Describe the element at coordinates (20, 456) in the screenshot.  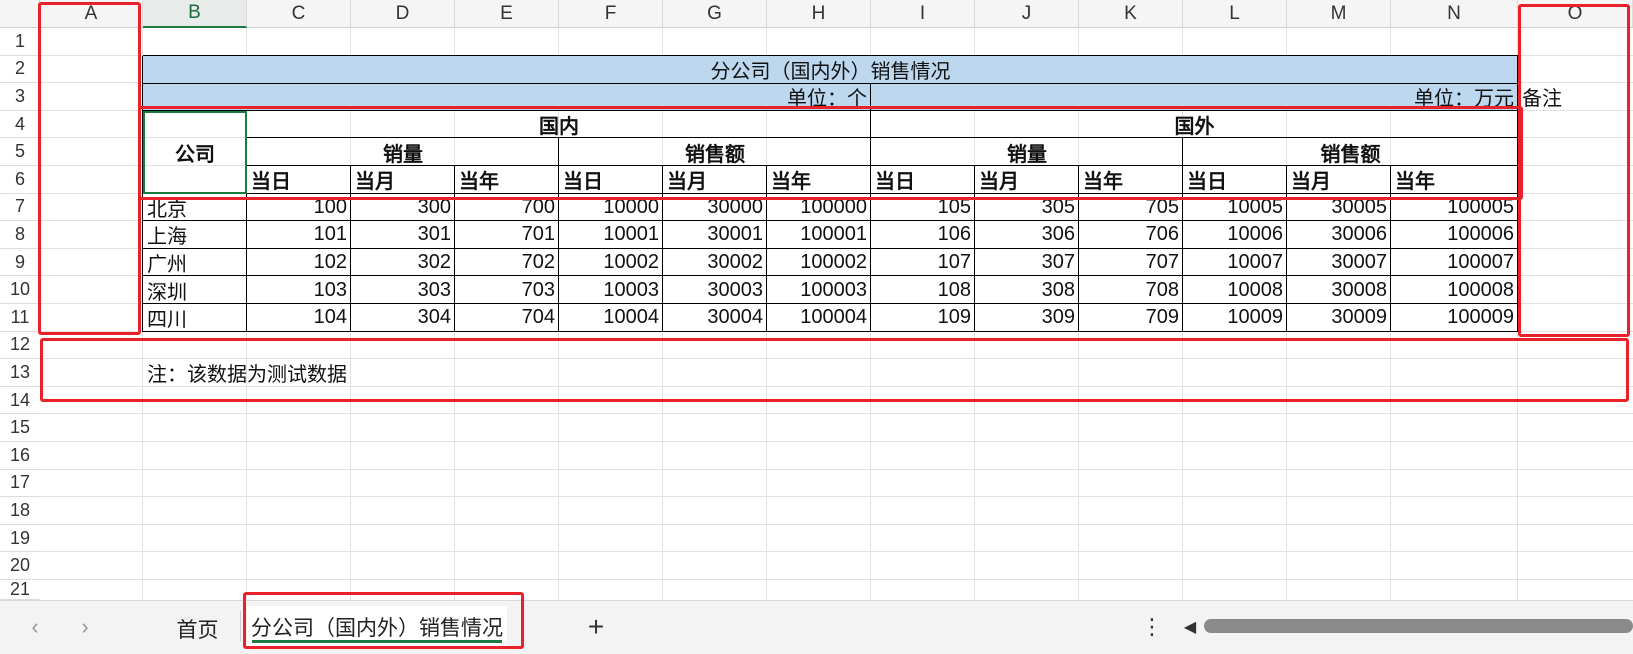
I see `row-header-16: 16` at that location.